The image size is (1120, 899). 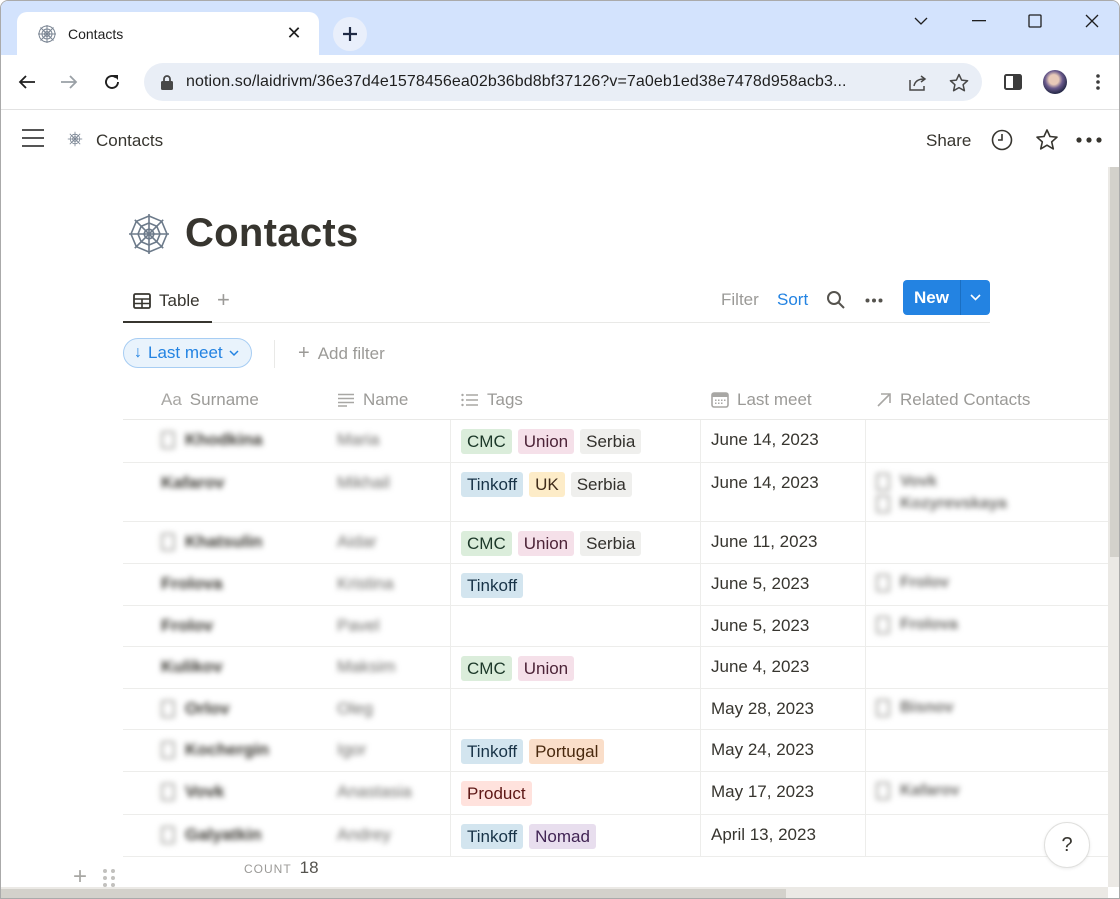 What do you see at coordinates (1113, 527) in the screenshot?
I see `vertical-scrollbar` at bounding box center [1113, 527].